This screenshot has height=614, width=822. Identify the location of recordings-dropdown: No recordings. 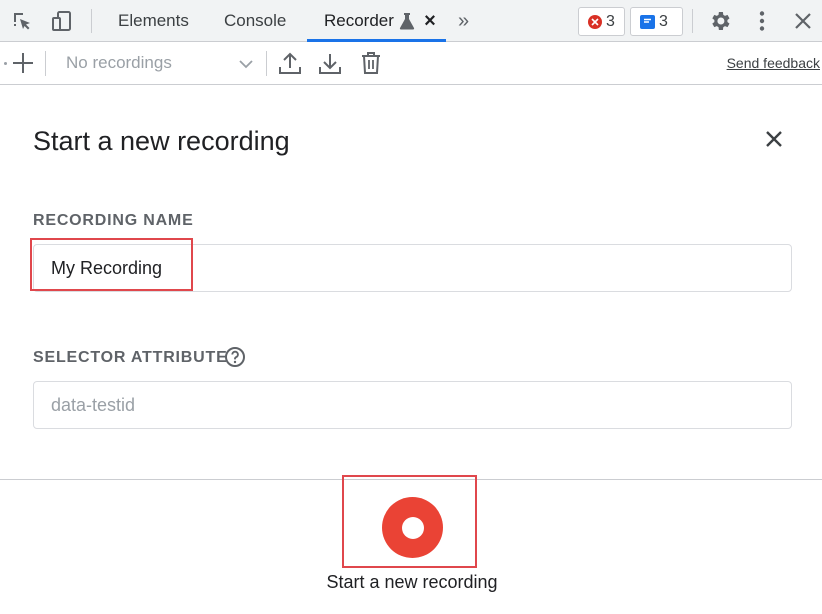
(156, 63).